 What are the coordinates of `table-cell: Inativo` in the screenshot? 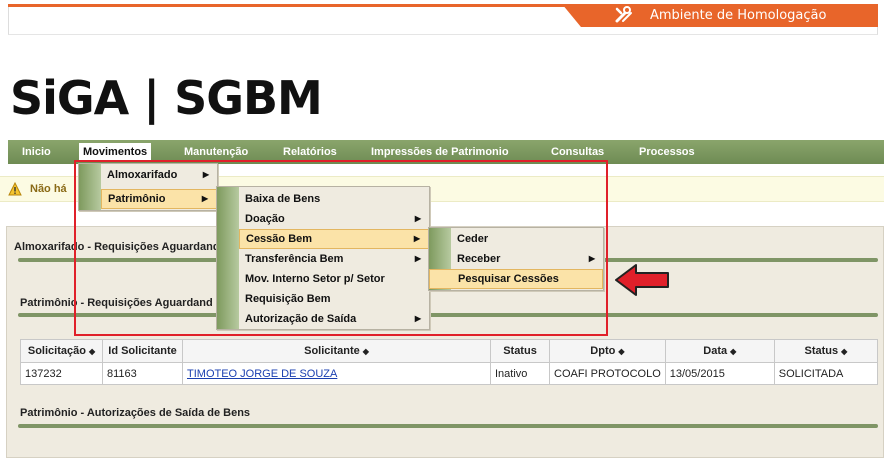 It's located at (520, 373).